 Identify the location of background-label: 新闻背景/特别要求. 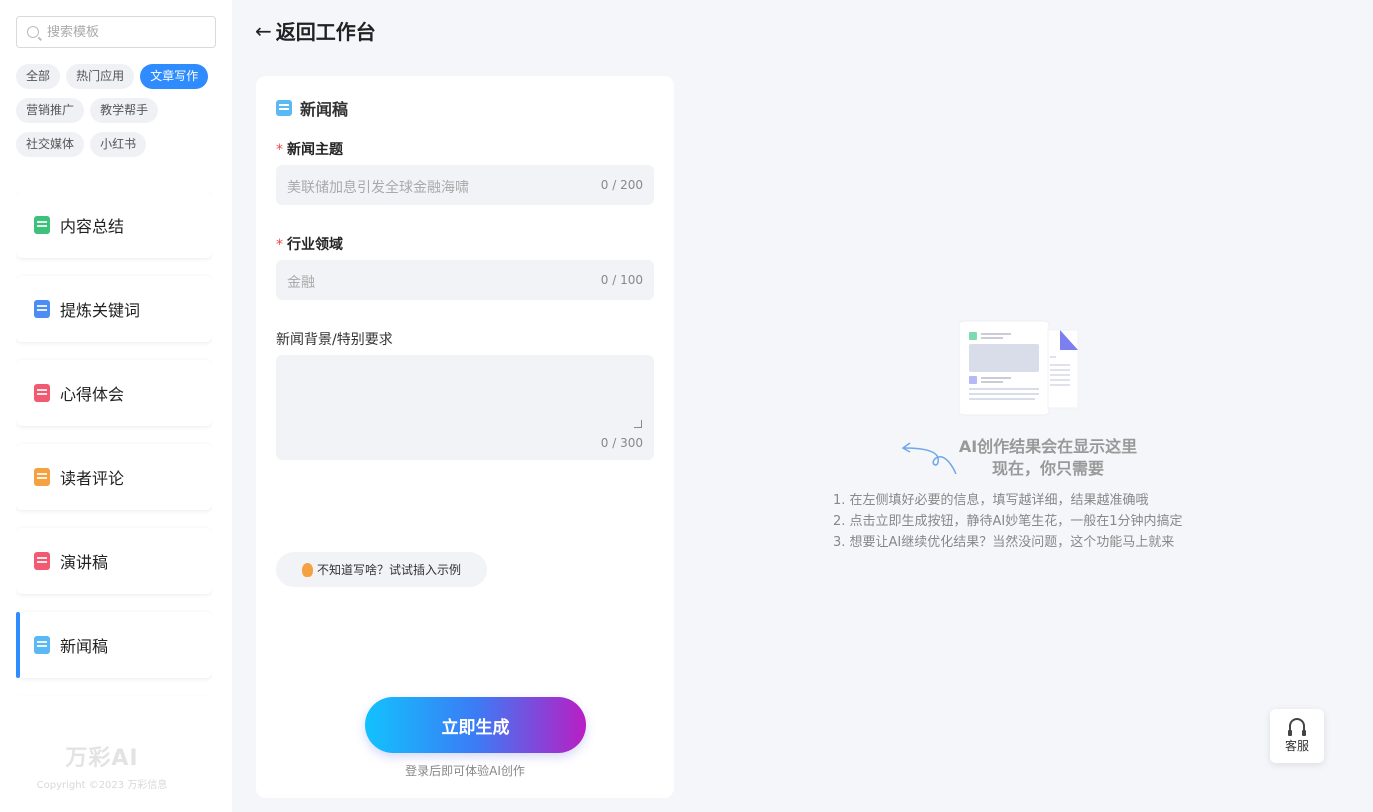
(334, 340).